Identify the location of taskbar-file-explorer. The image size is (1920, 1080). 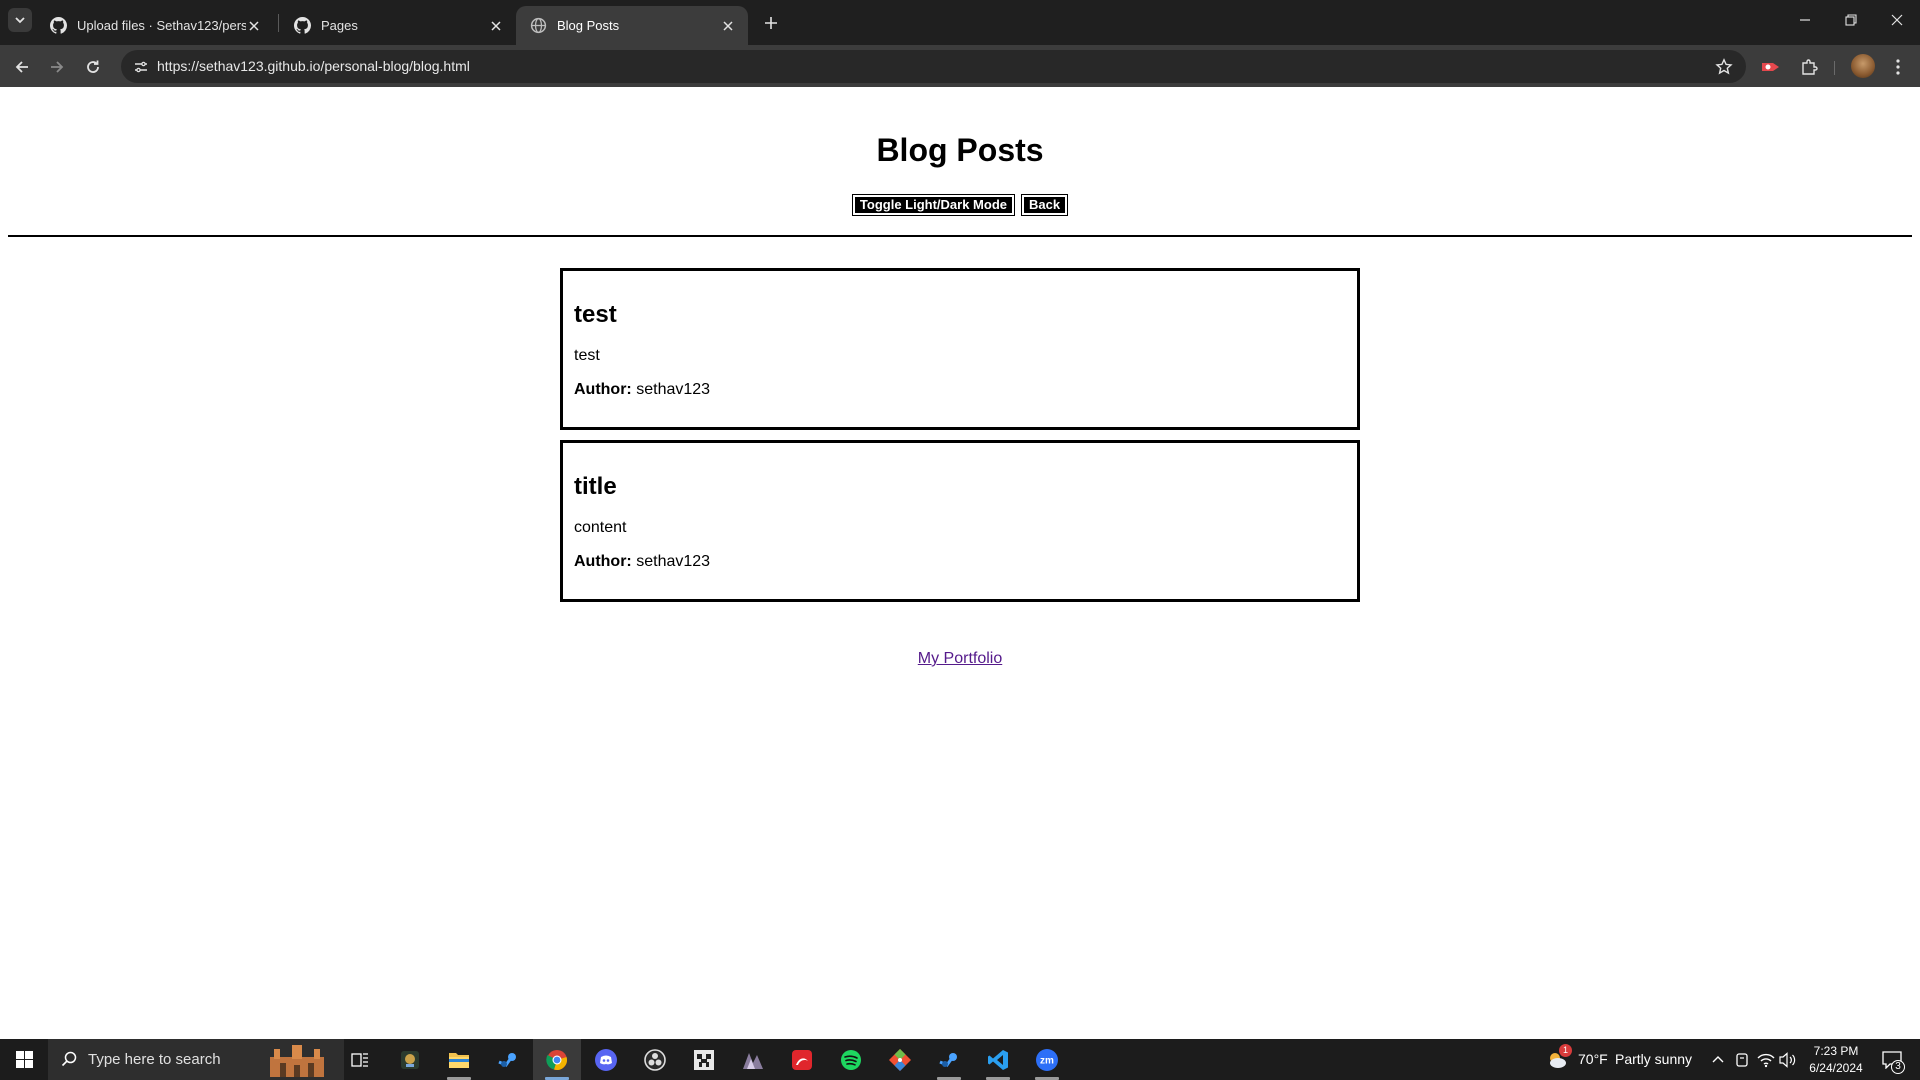
(459, 1059).